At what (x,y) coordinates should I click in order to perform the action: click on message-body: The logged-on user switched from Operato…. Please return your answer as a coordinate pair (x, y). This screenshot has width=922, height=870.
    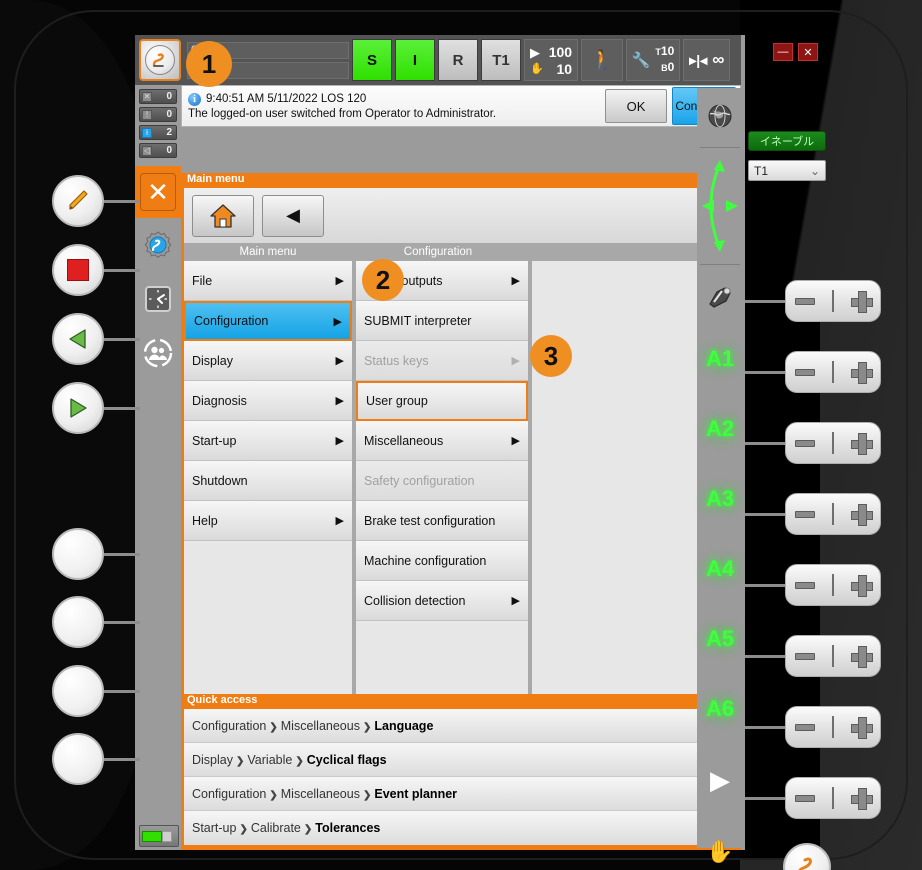
    Looking at the image, I should click on (342, 113).